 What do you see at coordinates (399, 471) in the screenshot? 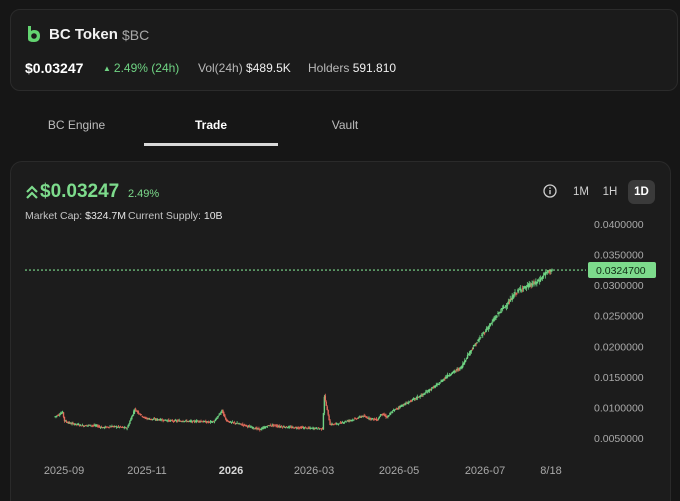
I see `x-tick-label: 2026-05` at bounding box center [399, 471].